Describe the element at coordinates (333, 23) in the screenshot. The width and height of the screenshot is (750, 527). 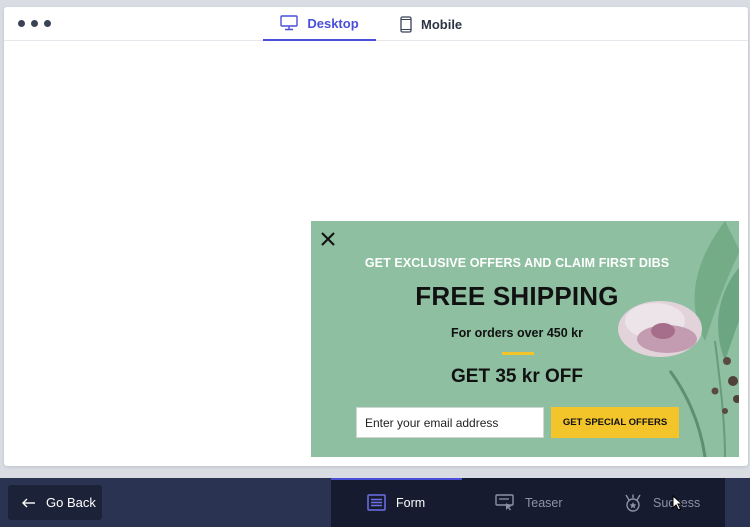
I see `tab-desktop-label: Desktop` at that location.